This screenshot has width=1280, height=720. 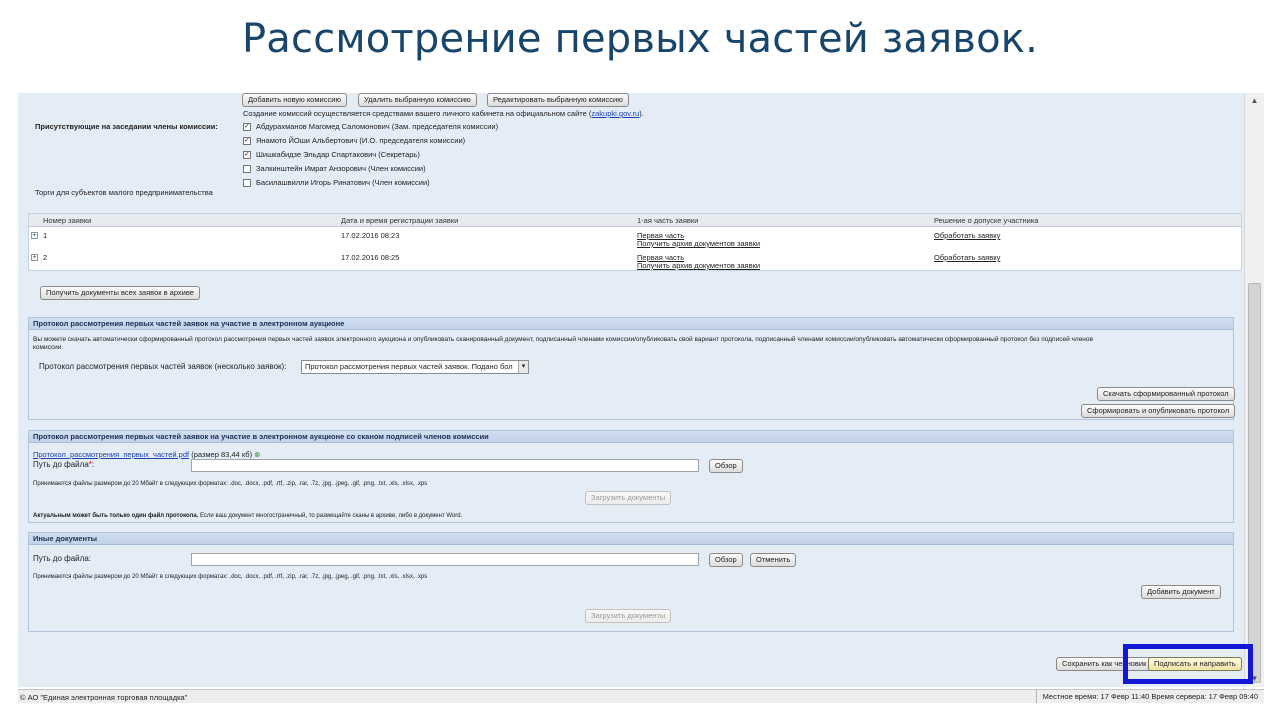 What do you see at coordinates (295, 100) in the screenshot?
I see `add-commission-button: Добавить новую комиссию` at bounding box center [295, 100].